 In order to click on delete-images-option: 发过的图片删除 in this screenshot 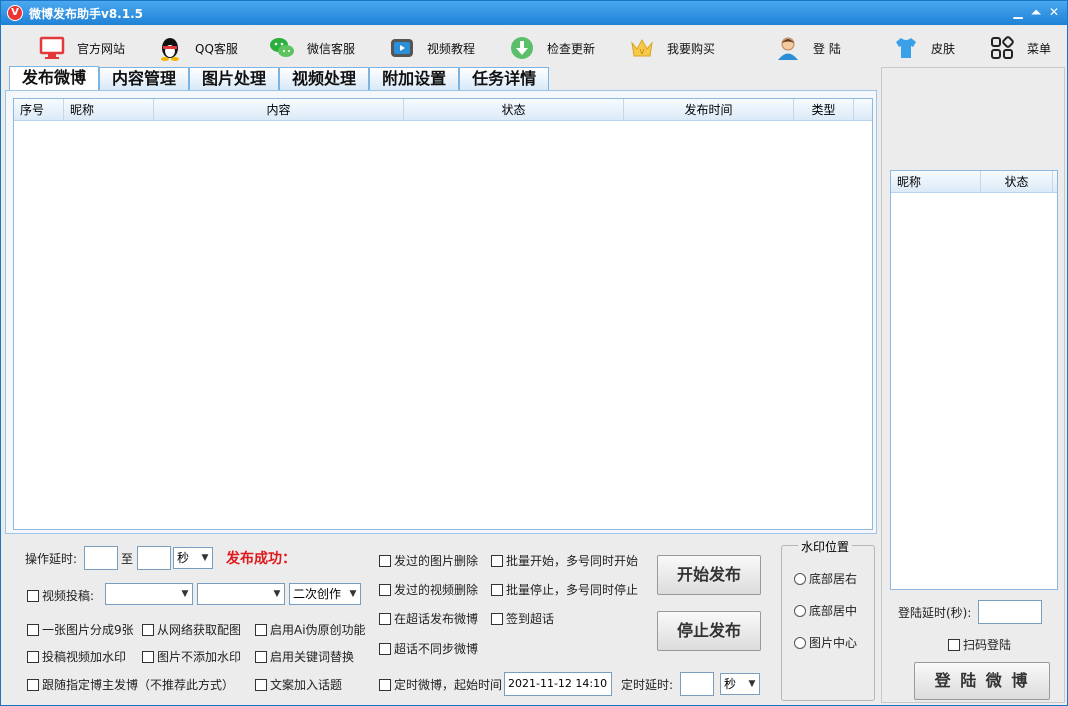, I will do `click(428, 560)`.